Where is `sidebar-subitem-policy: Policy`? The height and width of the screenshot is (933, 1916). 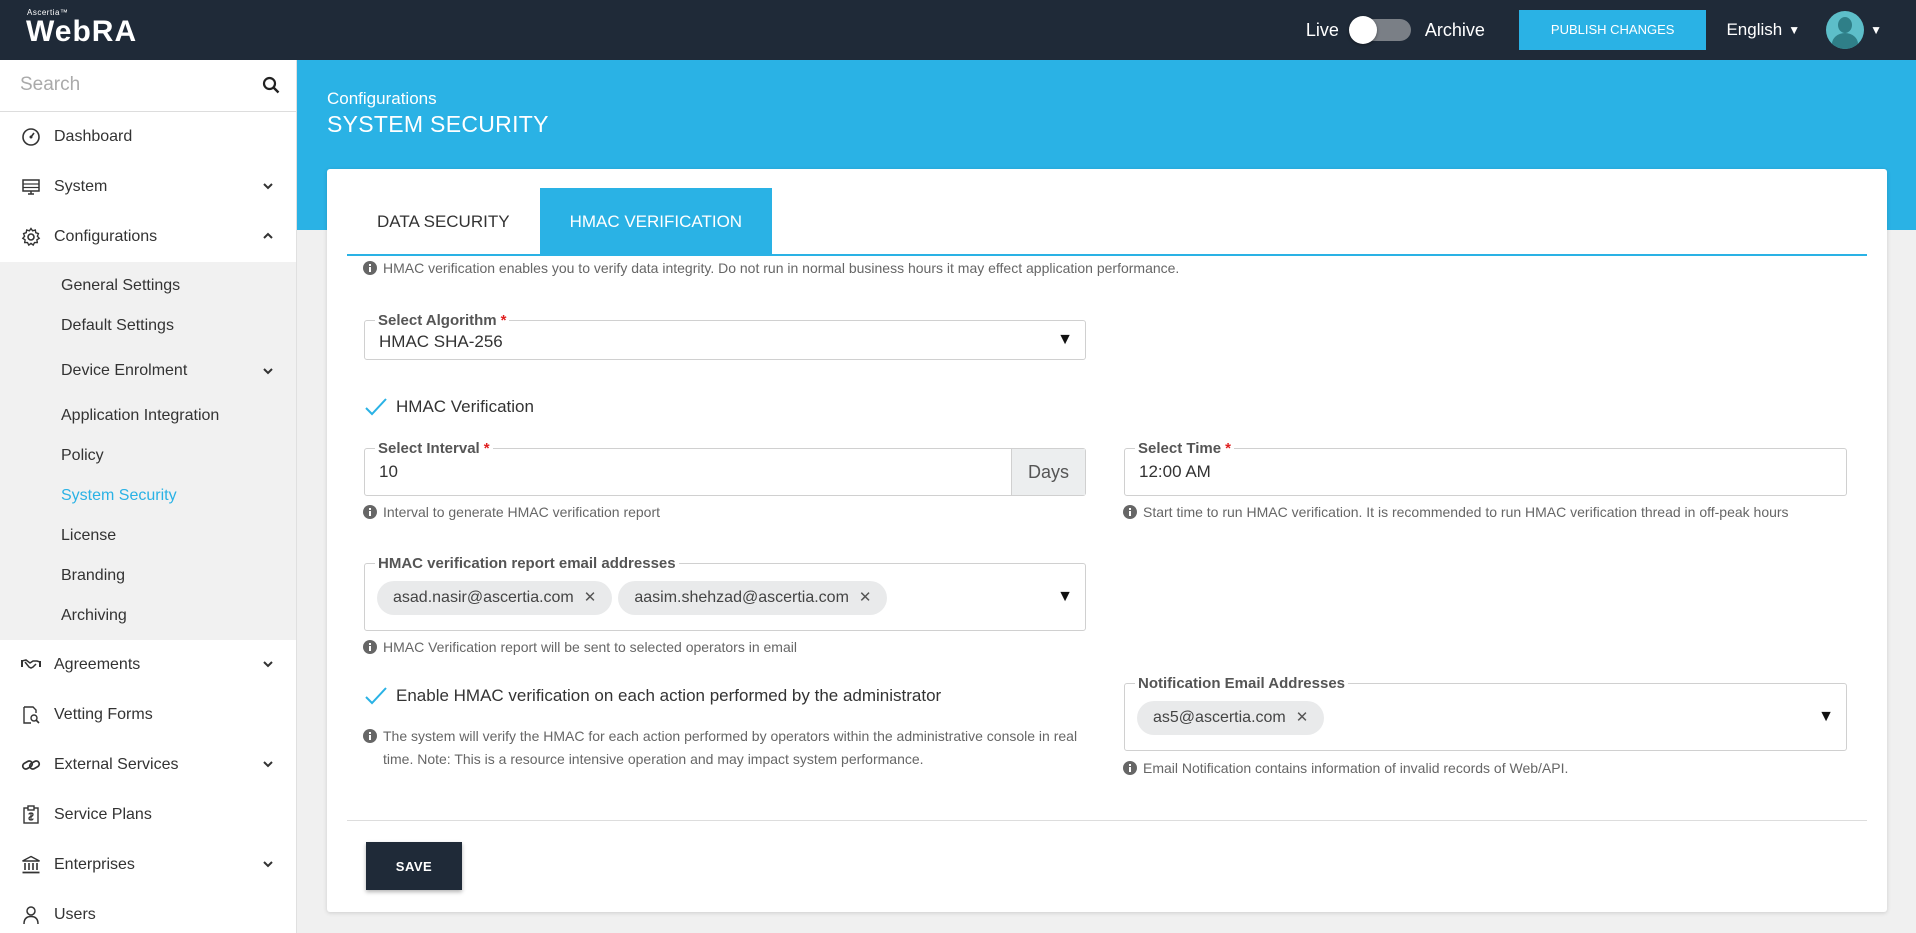
sidebar-subitem-policy: Policy is located at coordinates (148, 456).